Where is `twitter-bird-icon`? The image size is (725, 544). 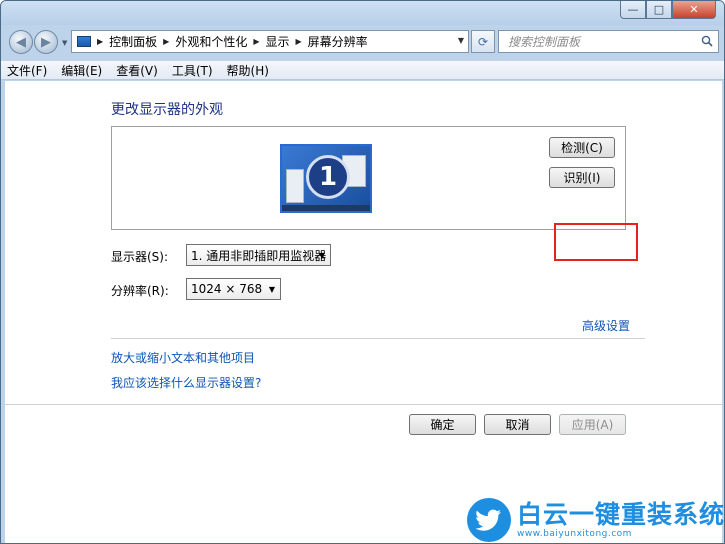
twitter-bird-icon is located at coordinates (488, 520).